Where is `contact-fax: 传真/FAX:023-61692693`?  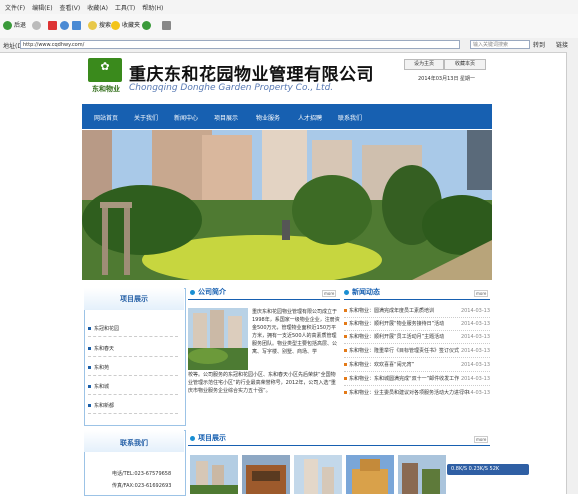
contact-fax: 传真/FAX:023-61692693 is located at coordinates (142, 486).